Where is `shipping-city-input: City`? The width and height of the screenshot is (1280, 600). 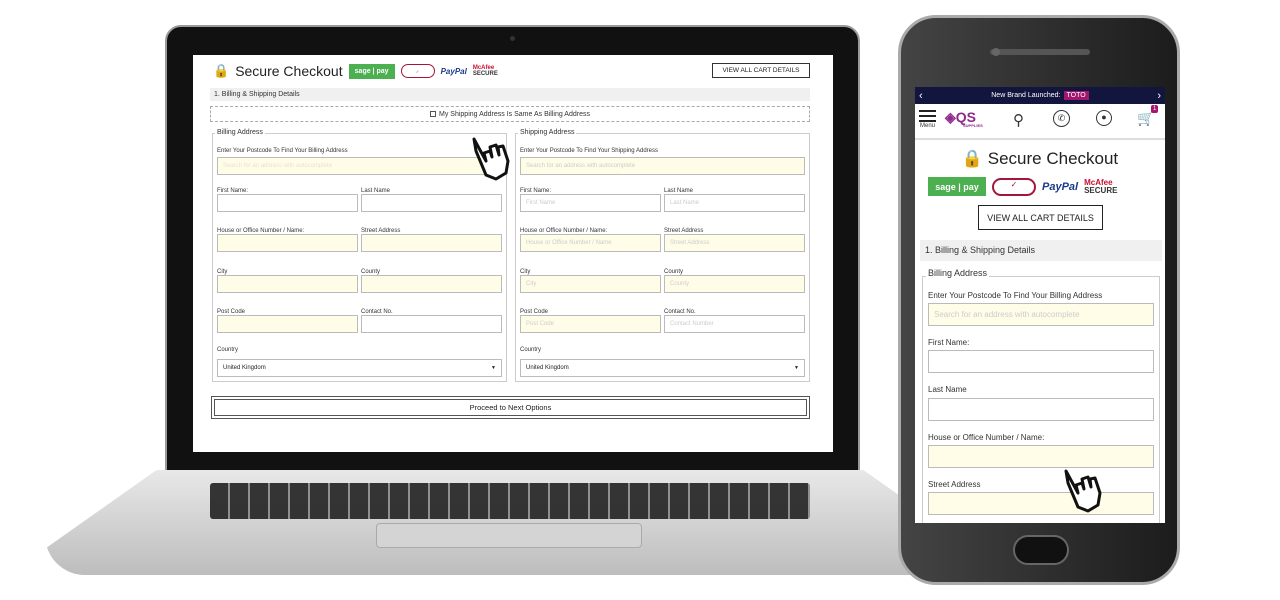
shipping-city-input: City is located at coordinates (590, 284).